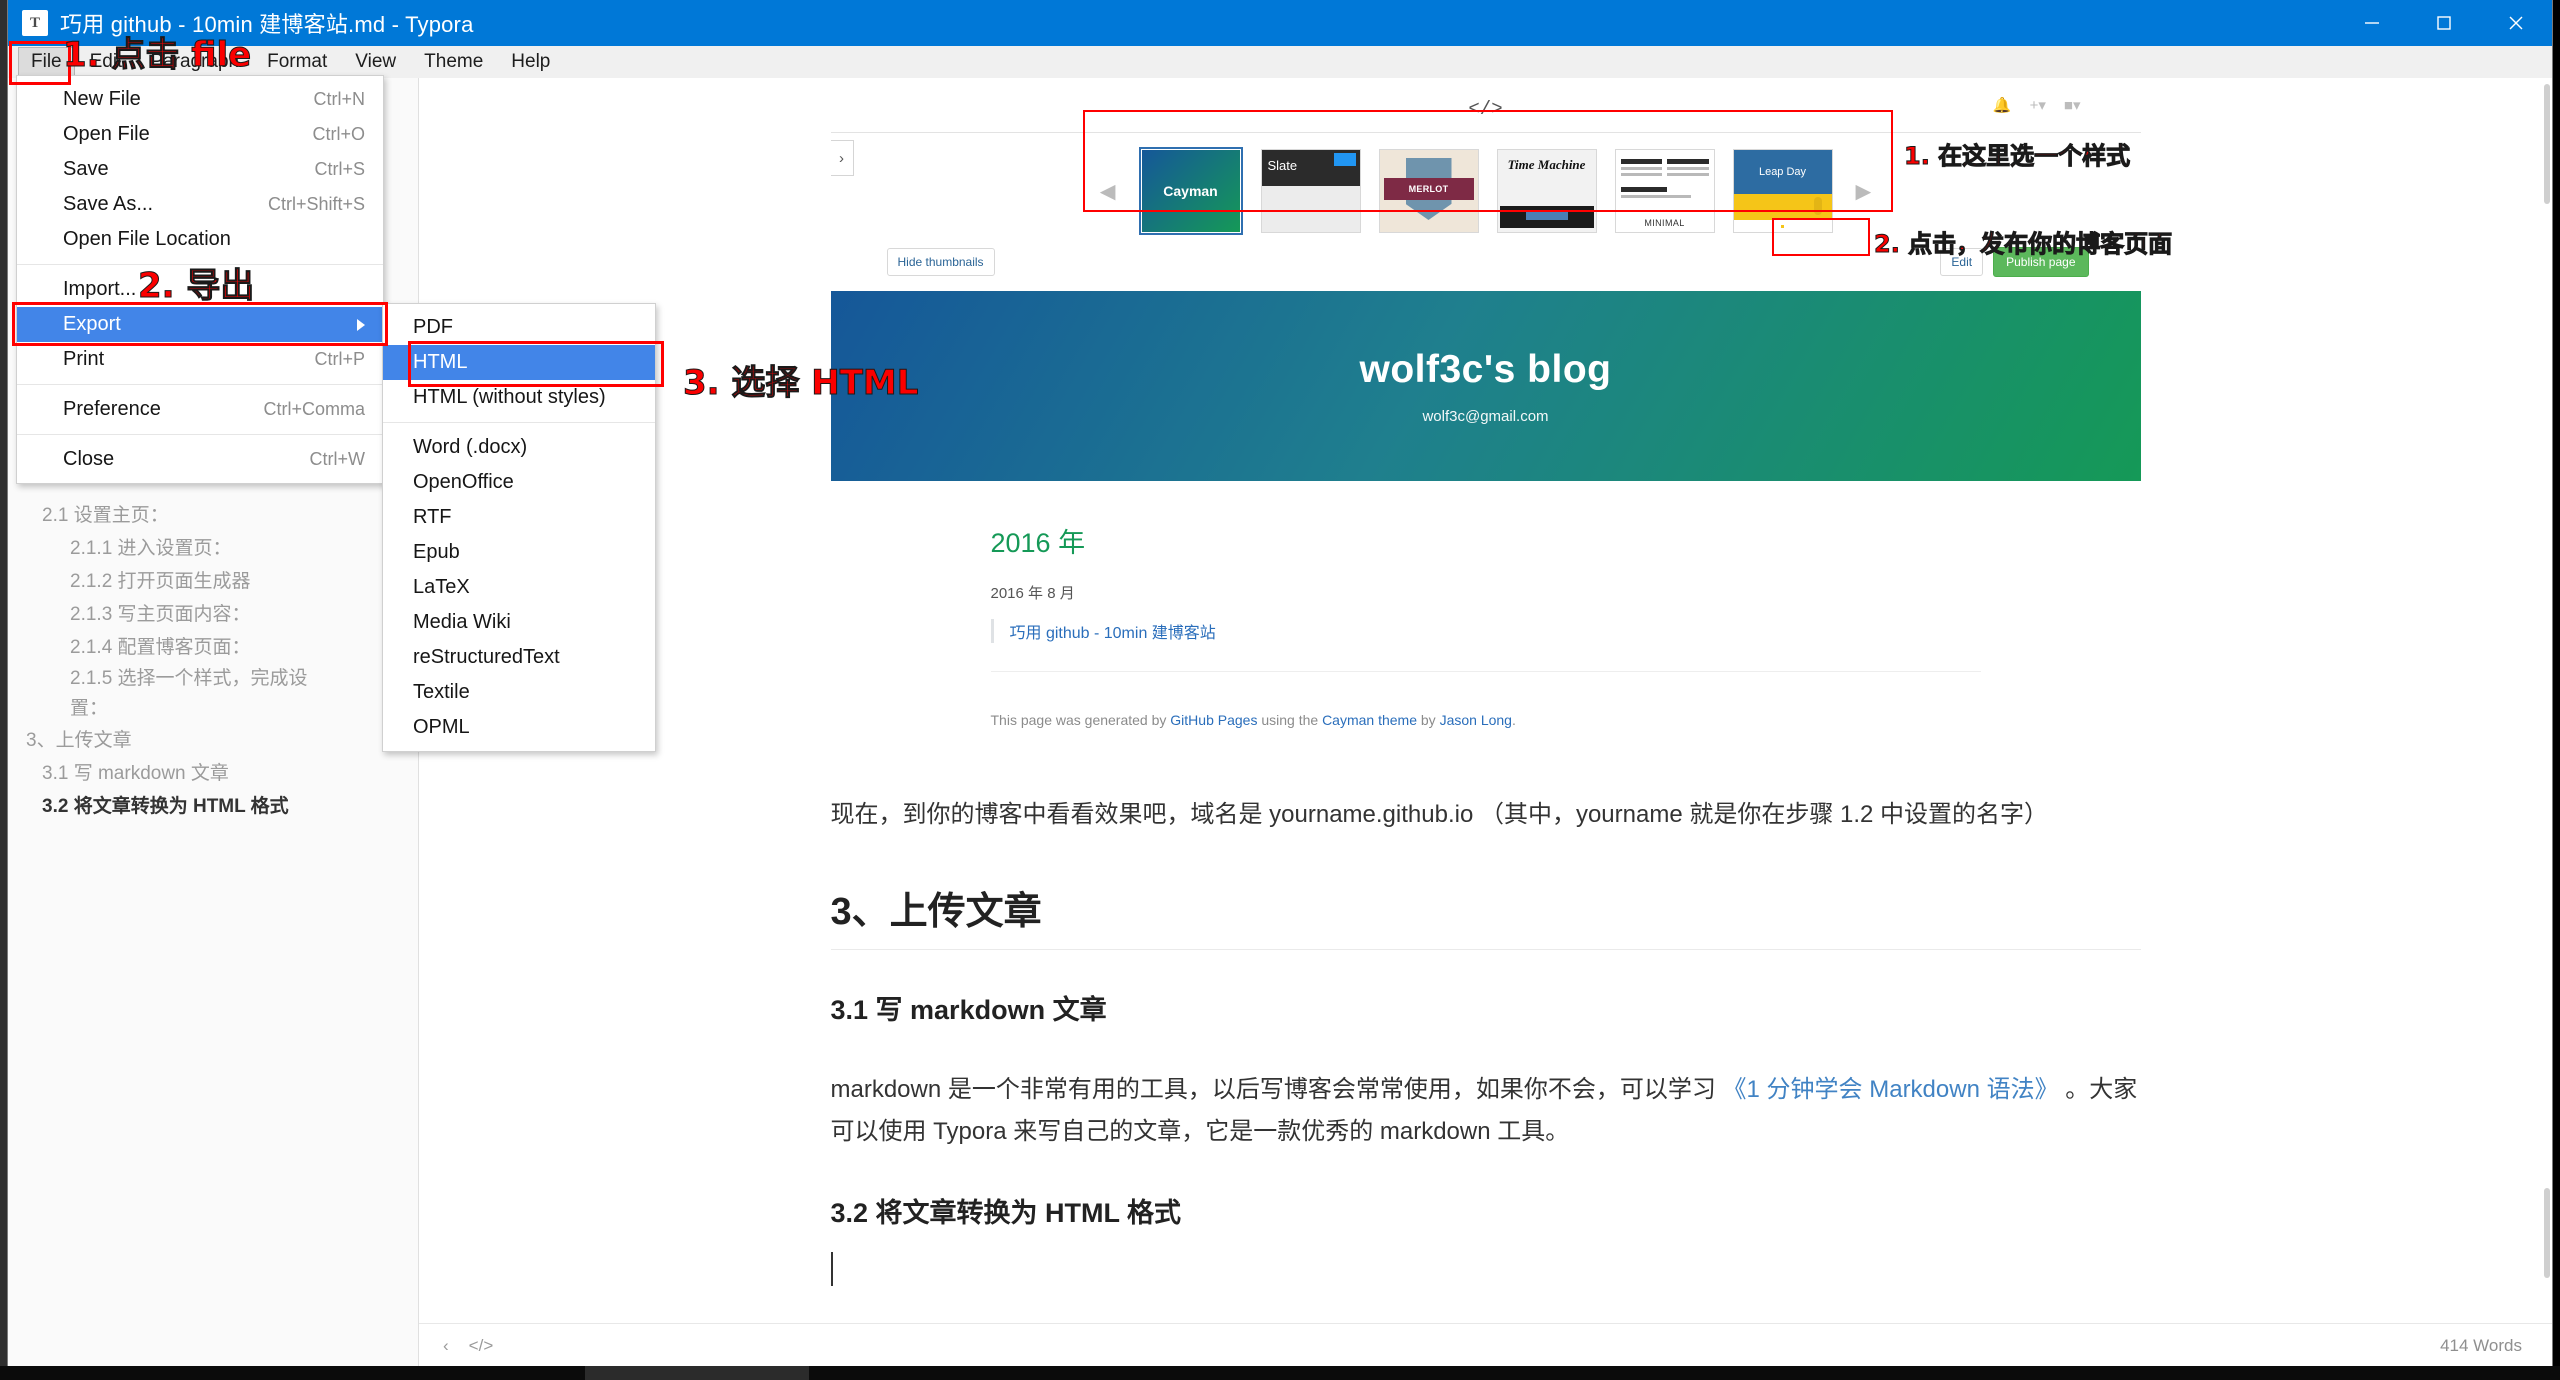 Image resolution: width=2560 pixels, height=1380 pixels. I want to click on theme-thumb-cayman-label: Cayman, so click(1190, 191).